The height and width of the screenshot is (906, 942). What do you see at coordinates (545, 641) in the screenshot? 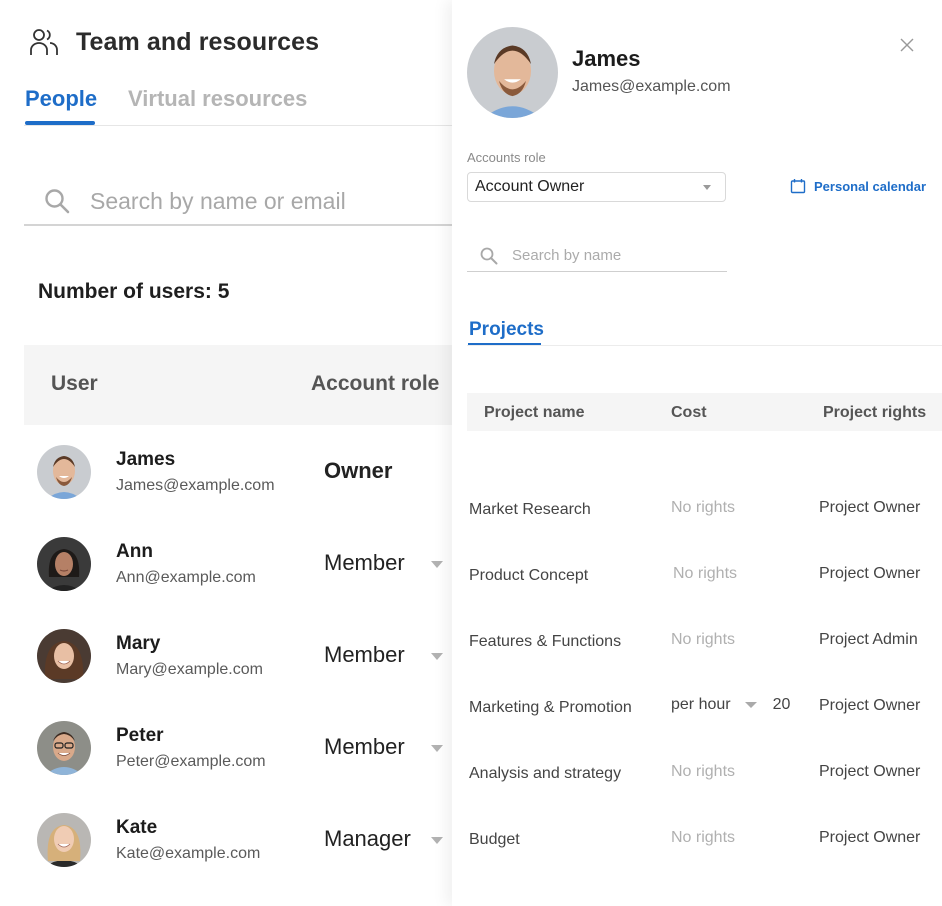
I see `project-name: Features & Functions` at bounding box center [545, 641].